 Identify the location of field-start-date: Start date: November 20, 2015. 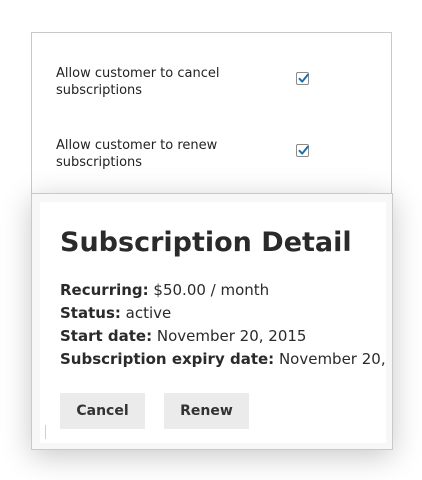
(223, 336).